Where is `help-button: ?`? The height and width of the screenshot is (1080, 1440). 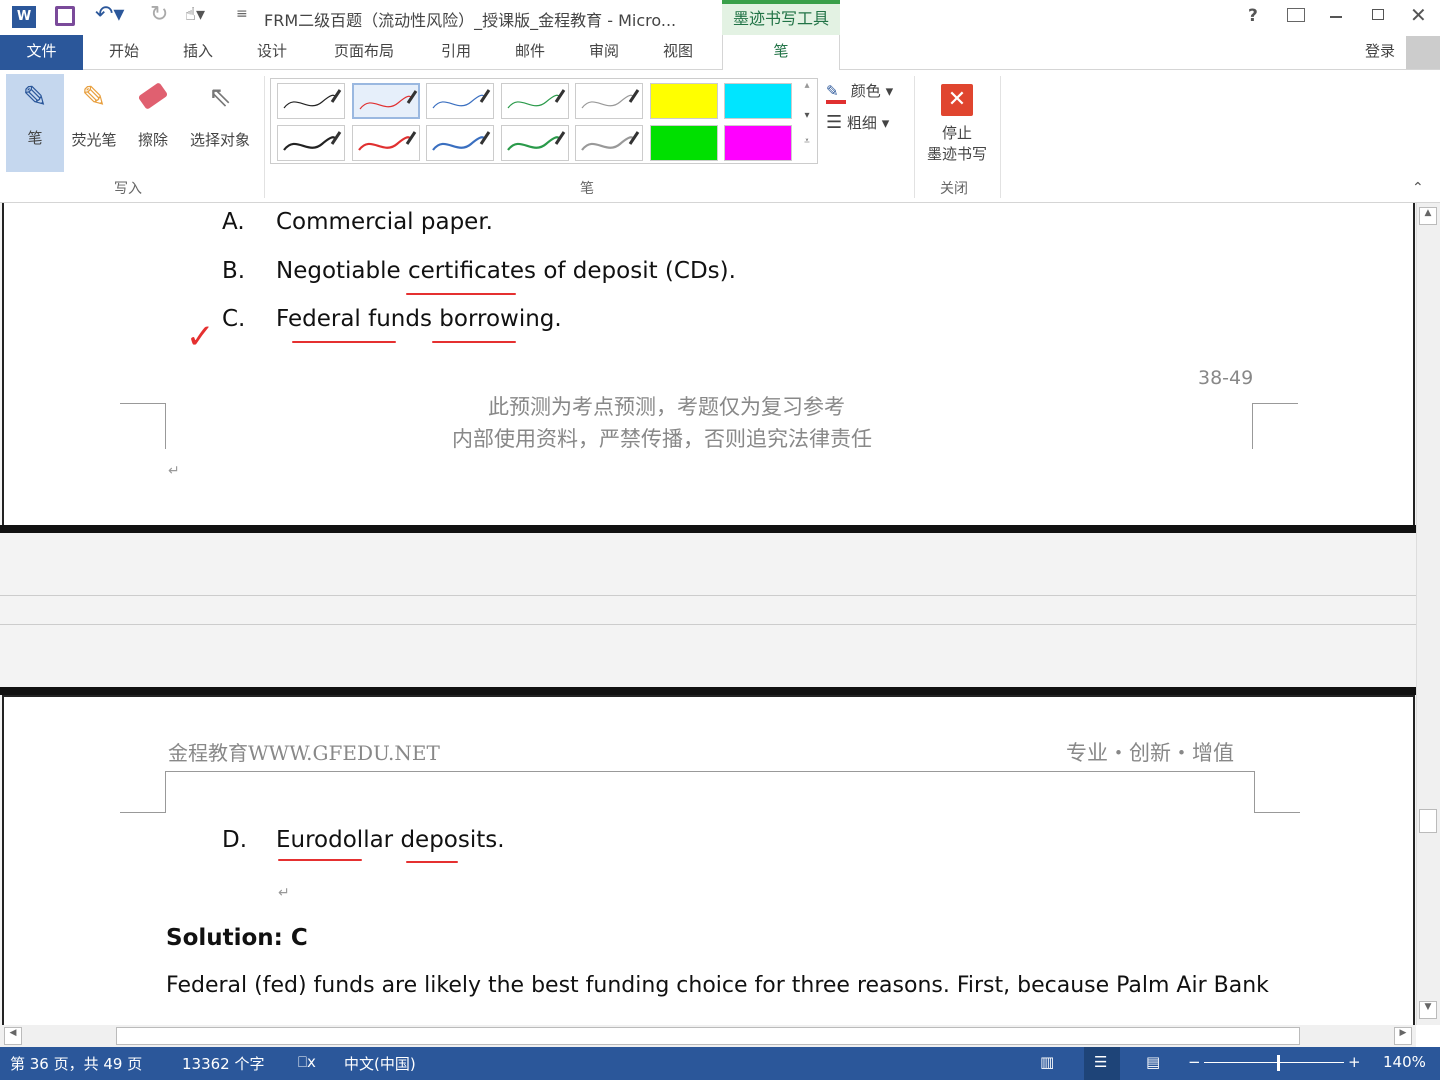 help-button: ? is located at coordinates (1253, 16).